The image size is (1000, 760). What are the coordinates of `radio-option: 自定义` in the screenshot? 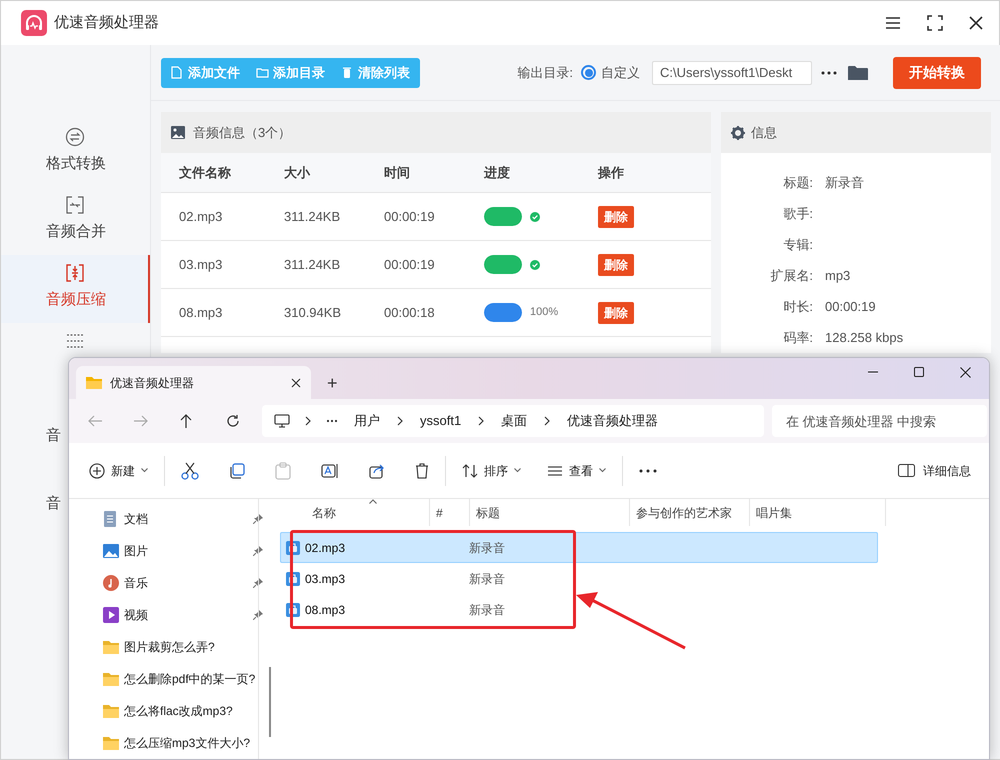 It's located at (610, 72).